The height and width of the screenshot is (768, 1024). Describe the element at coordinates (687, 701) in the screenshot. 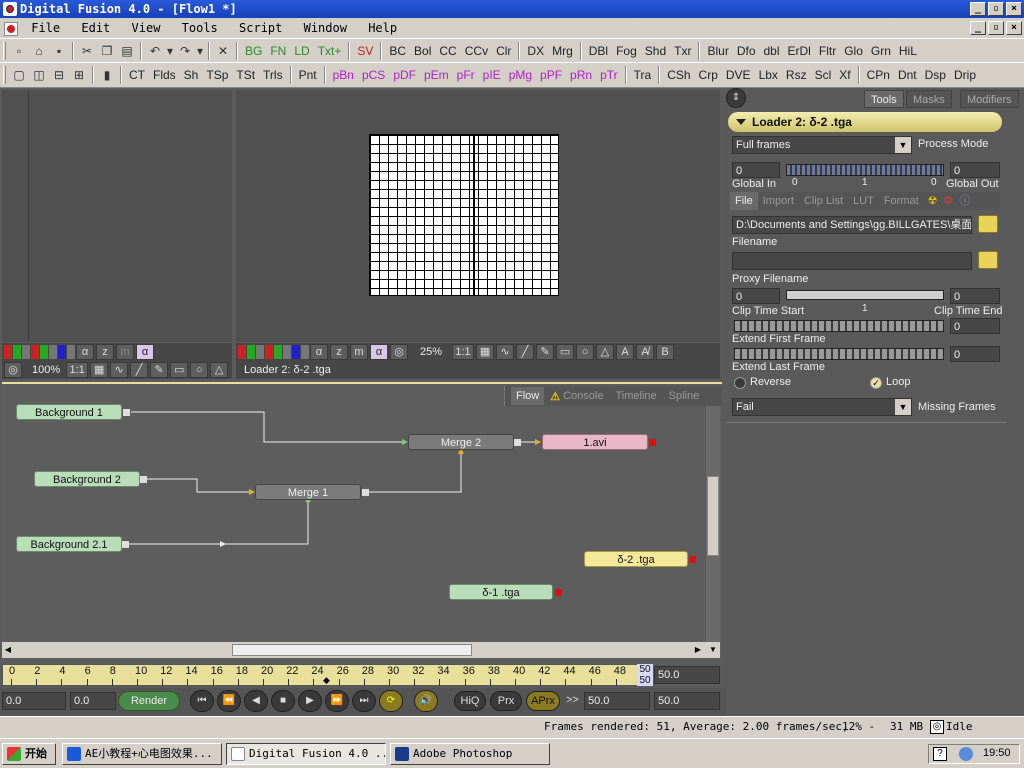

I see `render-end-field: 50.0` at that location.